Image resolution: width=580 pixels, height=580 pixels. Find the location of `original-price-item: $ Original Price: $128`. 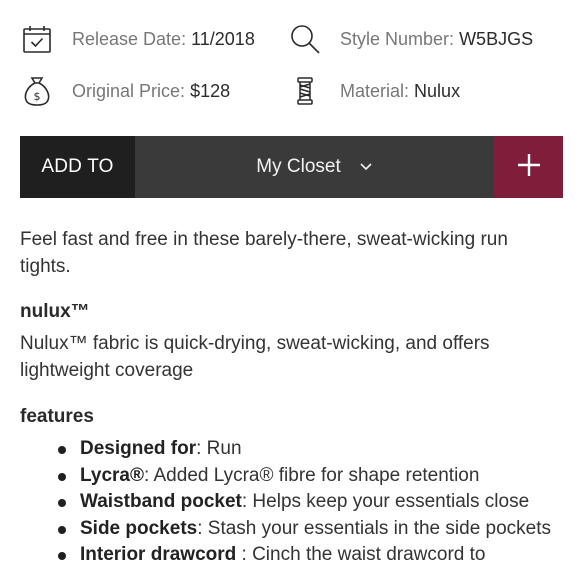

original-price-item: $ Original Price: $128 is located at coordinates (125, 91).